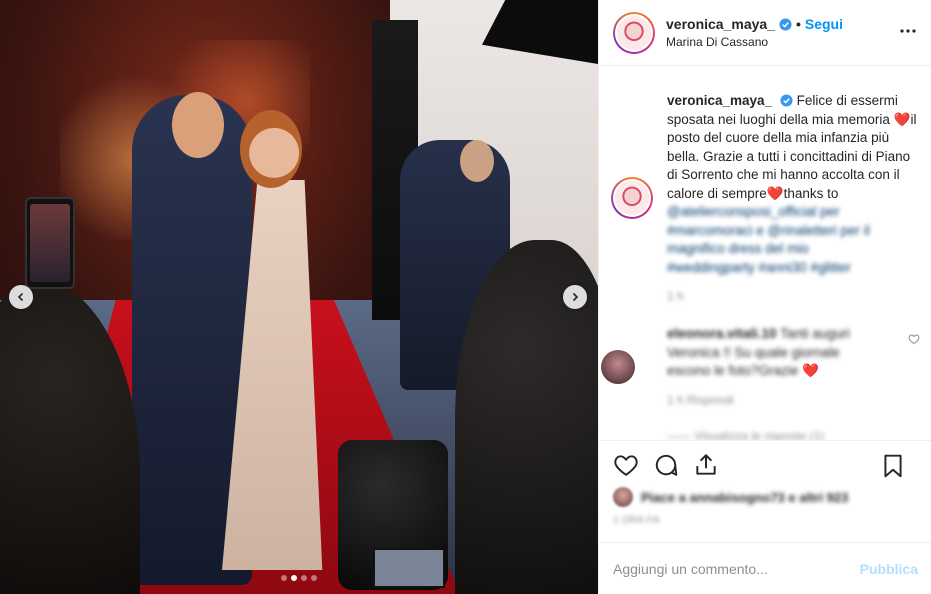 Image resolution: width=931 pixels, height=594 pixels. I want to click on heart-icon, so click(626, 465).